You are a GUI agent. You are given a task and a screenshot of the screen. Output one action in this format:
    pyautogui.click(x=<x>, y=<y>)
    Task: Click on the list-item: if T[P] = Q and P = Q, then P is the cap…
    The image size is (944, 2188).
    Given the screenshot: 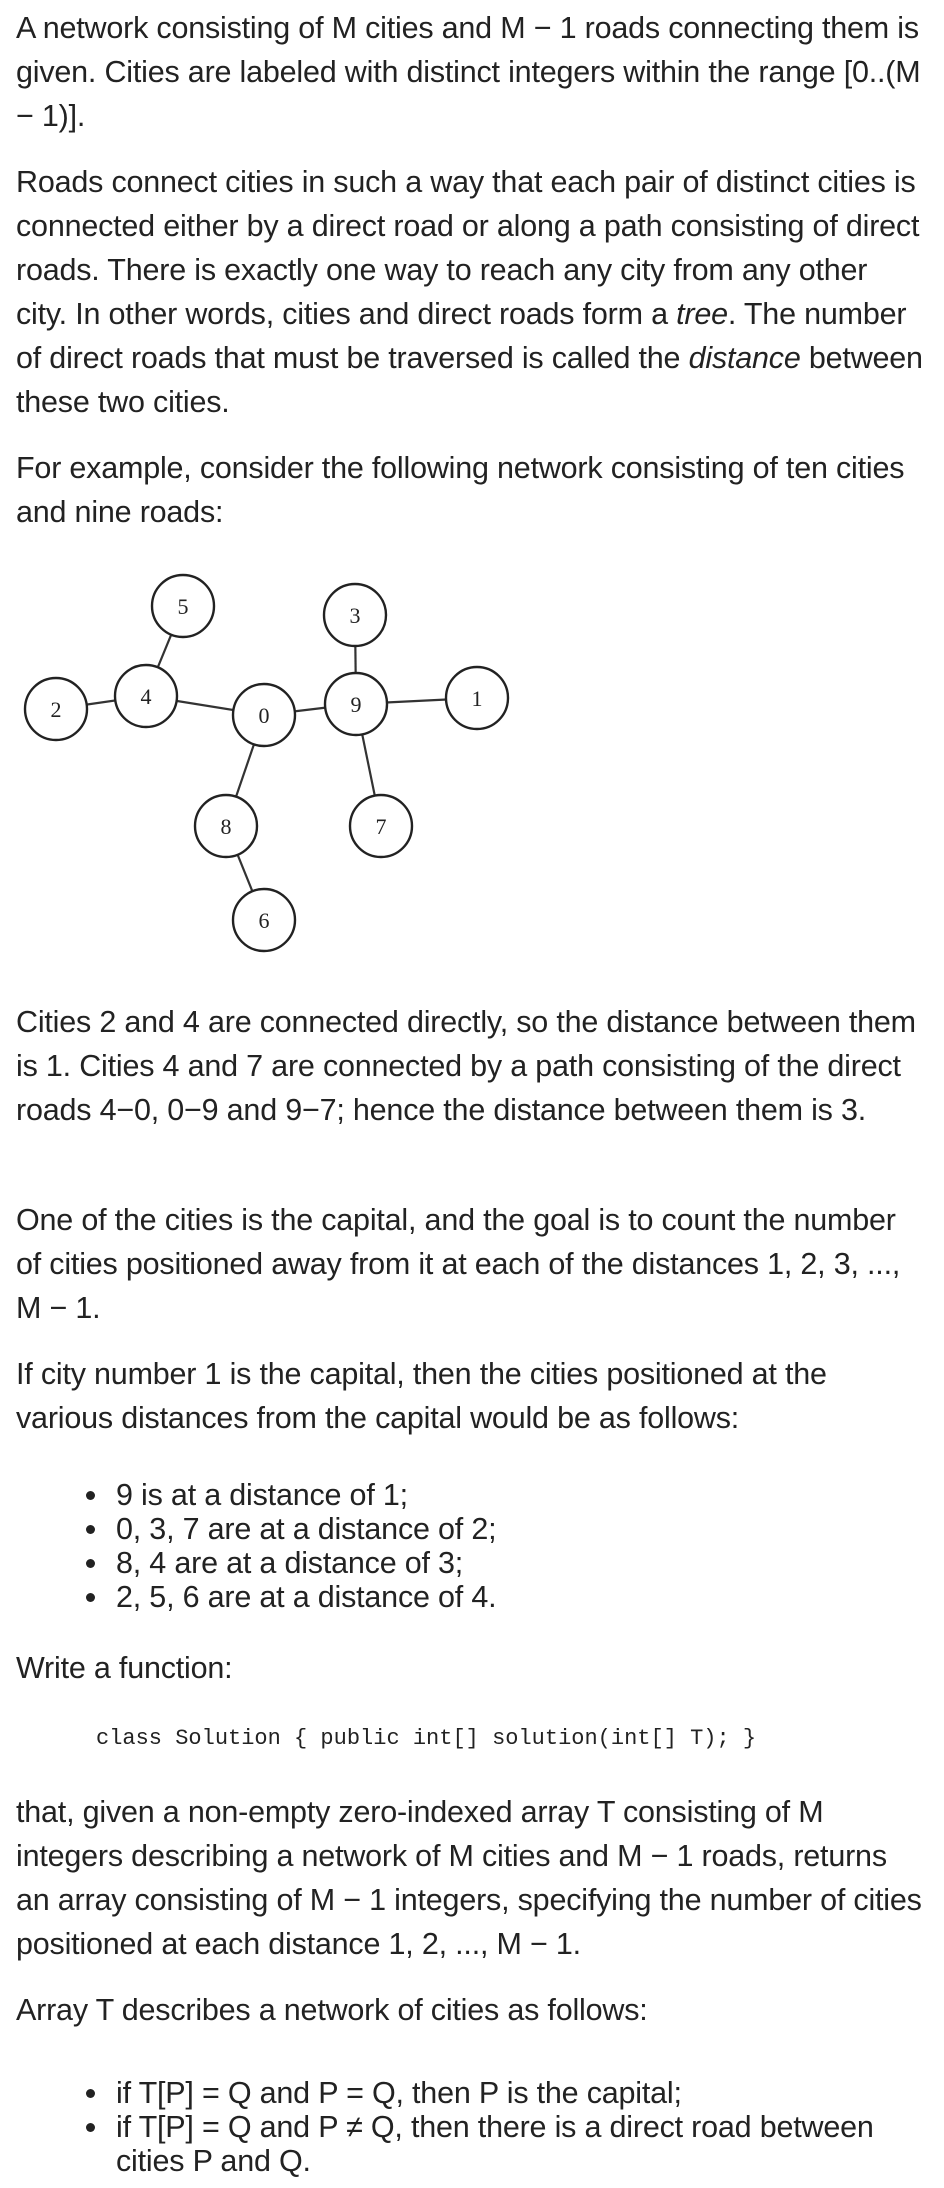 What is the action you would take?
    pyautogui.click(x=501, y=2093)
    